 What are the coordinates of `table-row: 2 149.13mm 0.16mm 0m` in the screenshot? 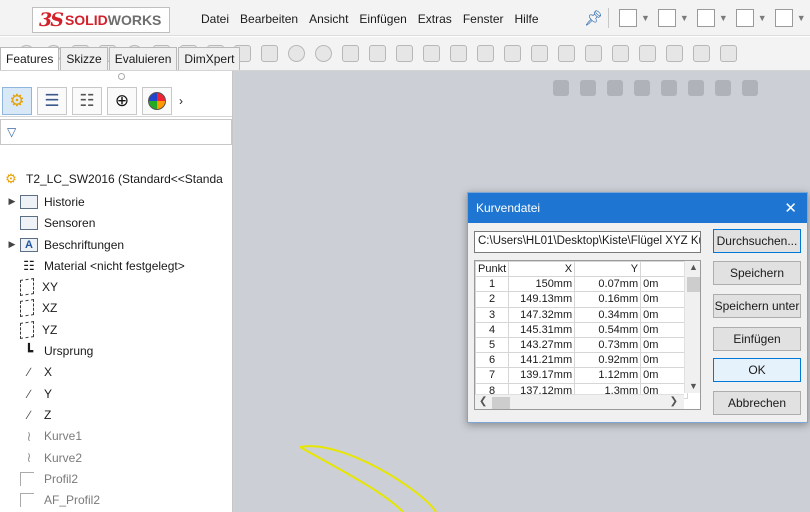 It's located at (582, 299).